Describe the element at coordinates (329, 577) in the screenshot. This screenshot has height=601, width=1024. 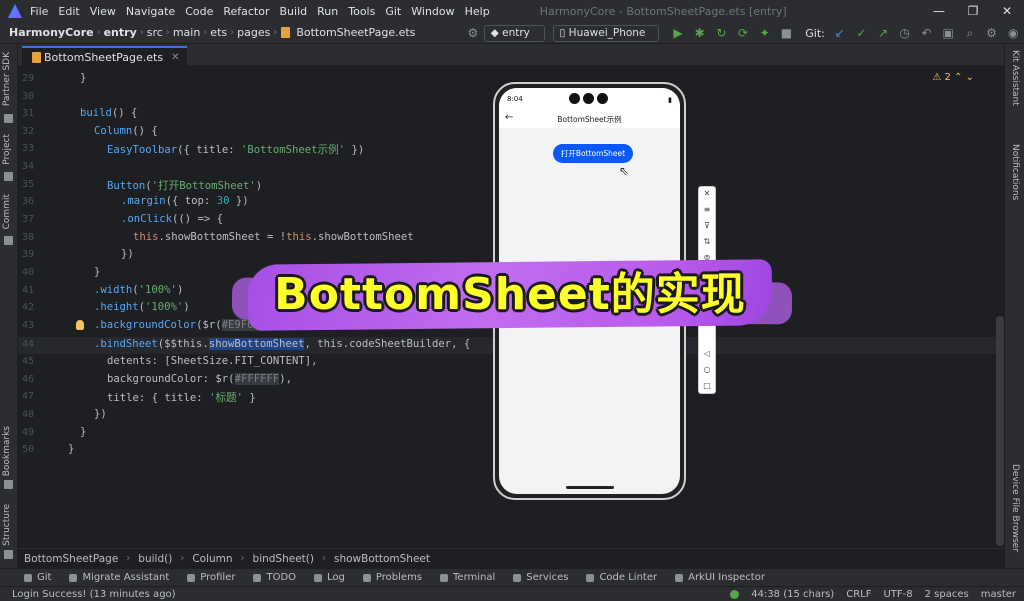
I see `tool-log: Log` at that location.